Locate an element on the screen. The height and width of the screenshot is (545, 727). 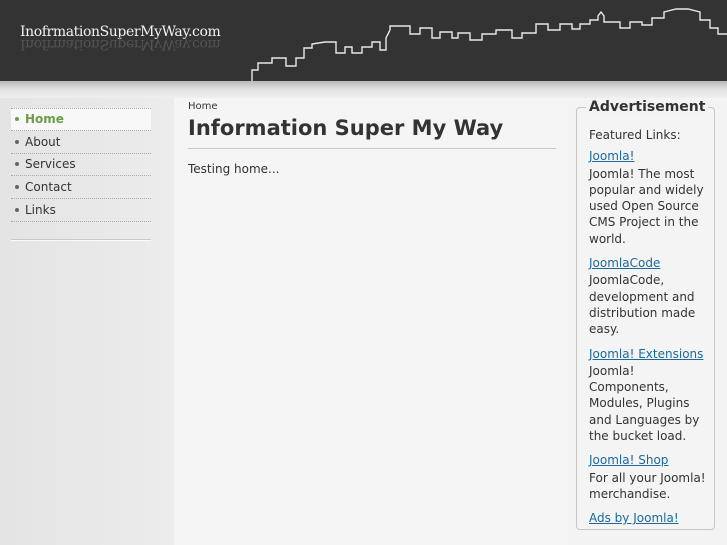
main-menu: Home About Services Contact Links is located at coordinates (81, 165).